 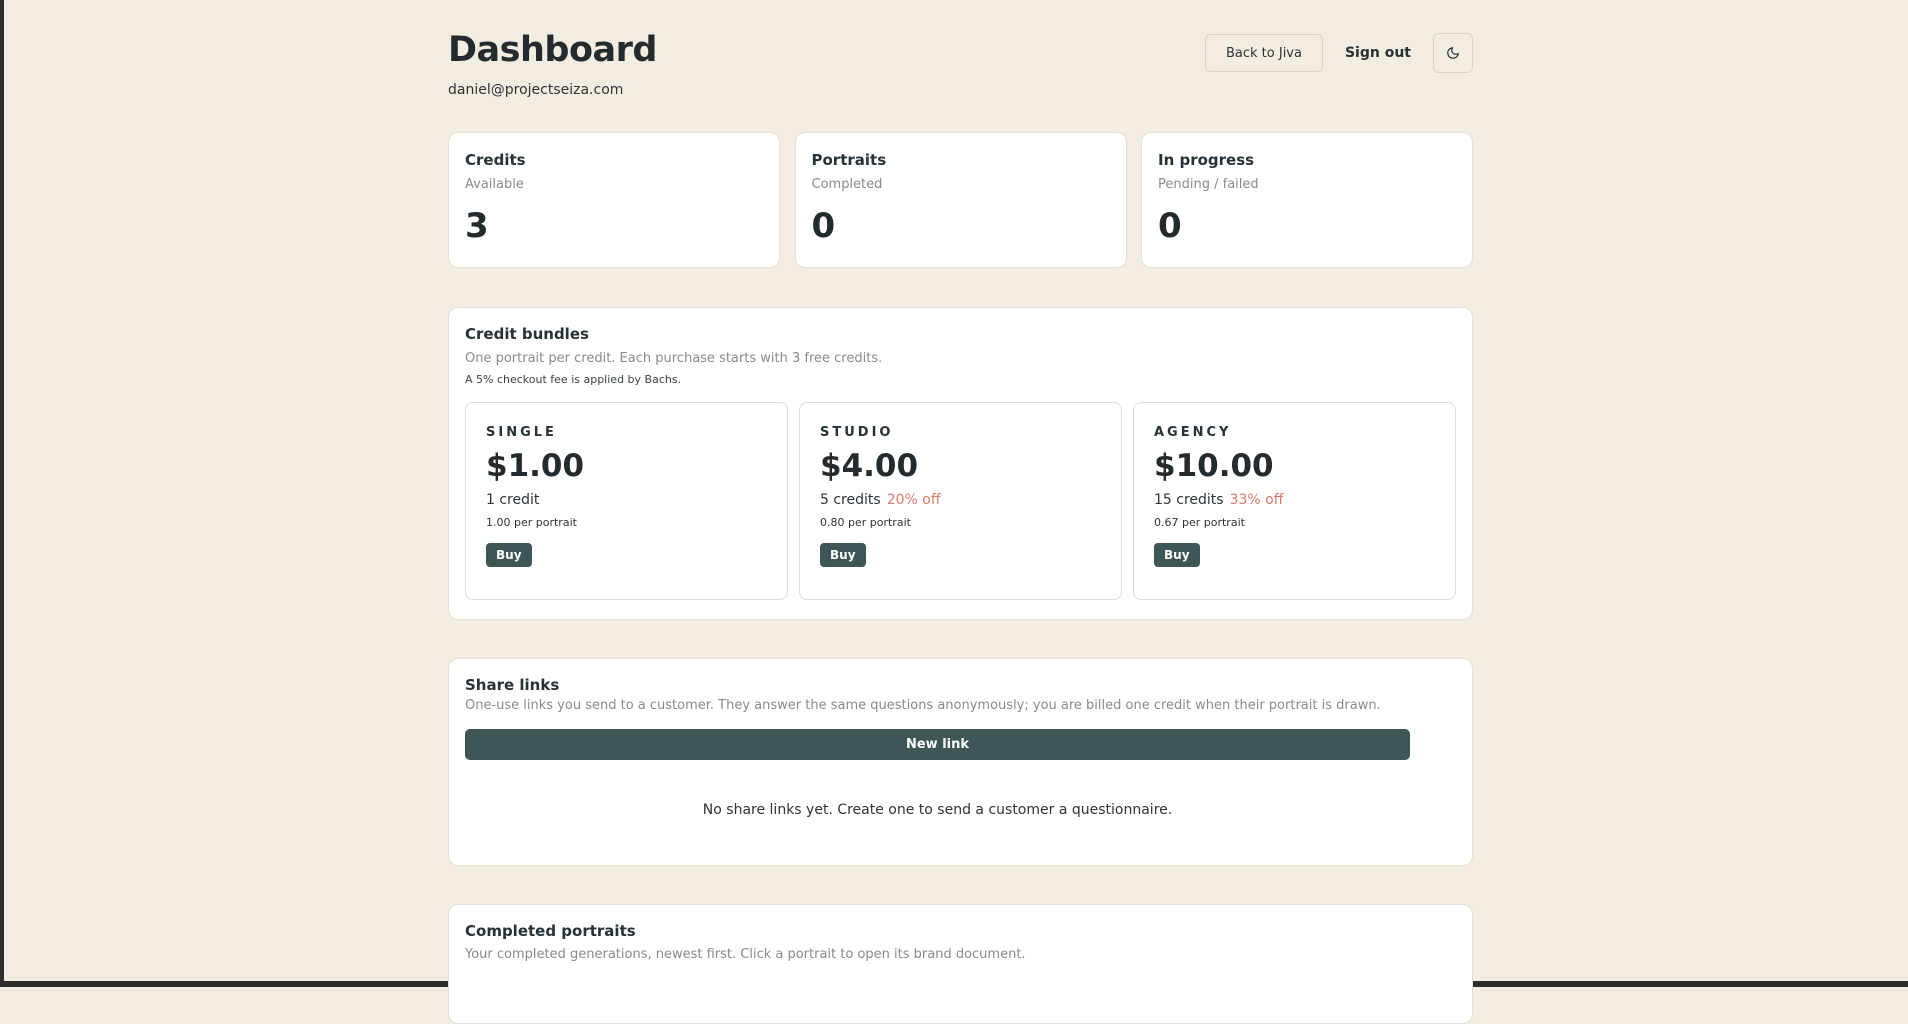 I want to click on bundle-price: $4.00, so click(x=869, y=466).